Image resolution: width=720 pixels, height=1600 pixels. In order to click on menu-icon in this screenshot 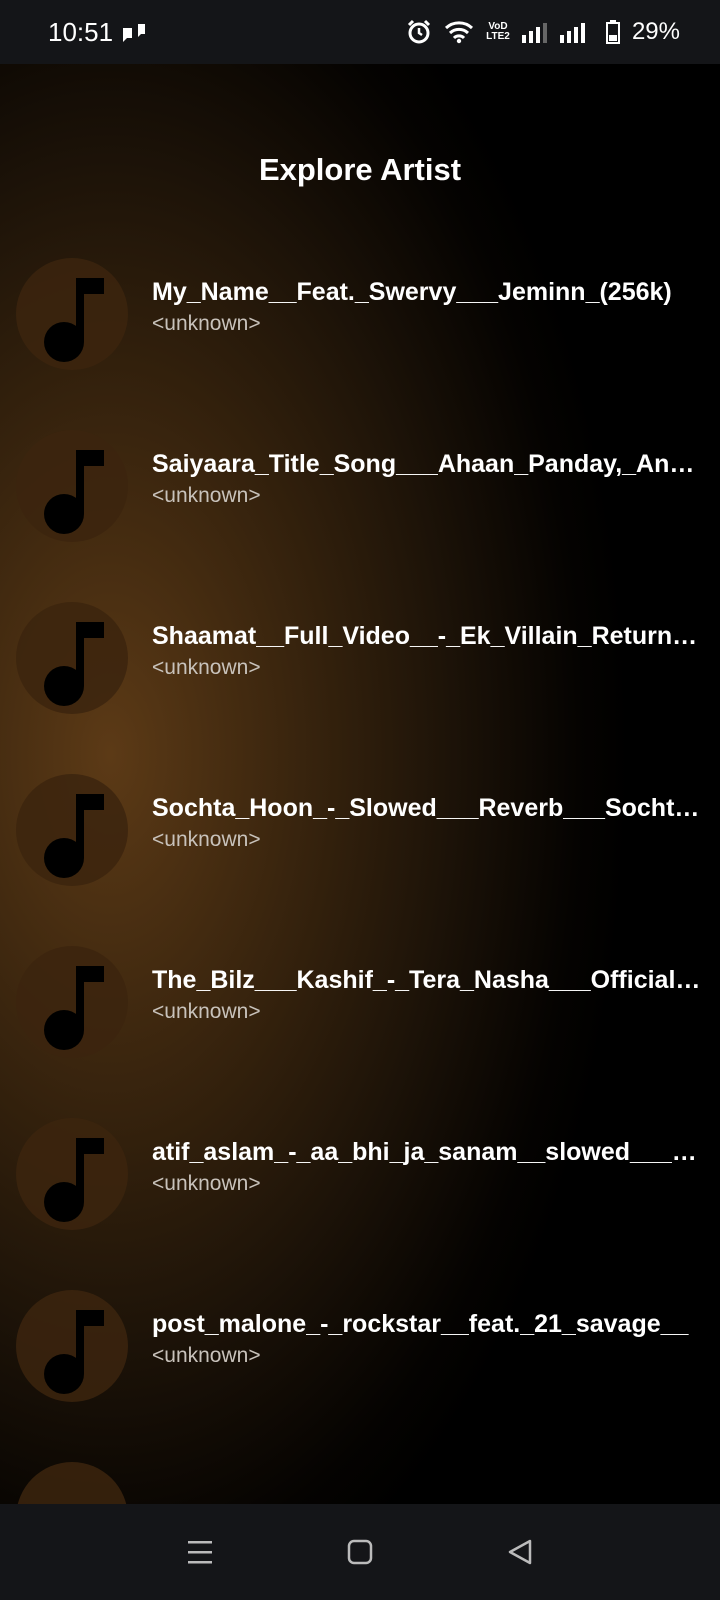, I will do `click(200, 1552)`.